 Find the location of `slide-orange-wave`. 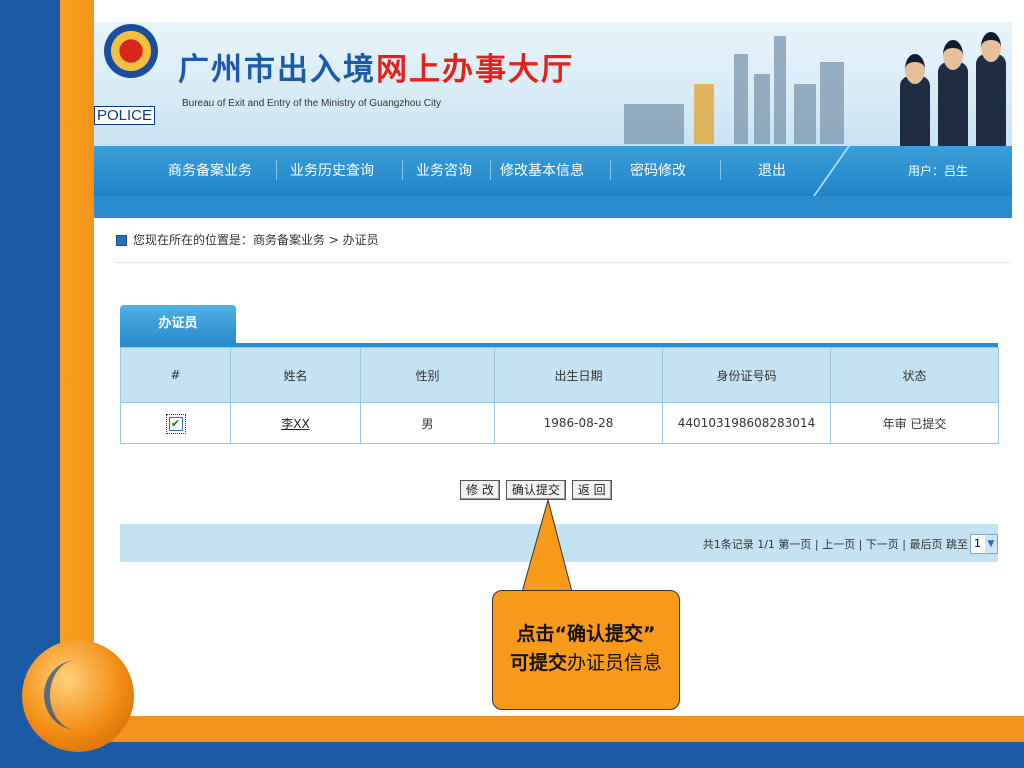

slide-orange-wave is located at coordinates (542, 729).